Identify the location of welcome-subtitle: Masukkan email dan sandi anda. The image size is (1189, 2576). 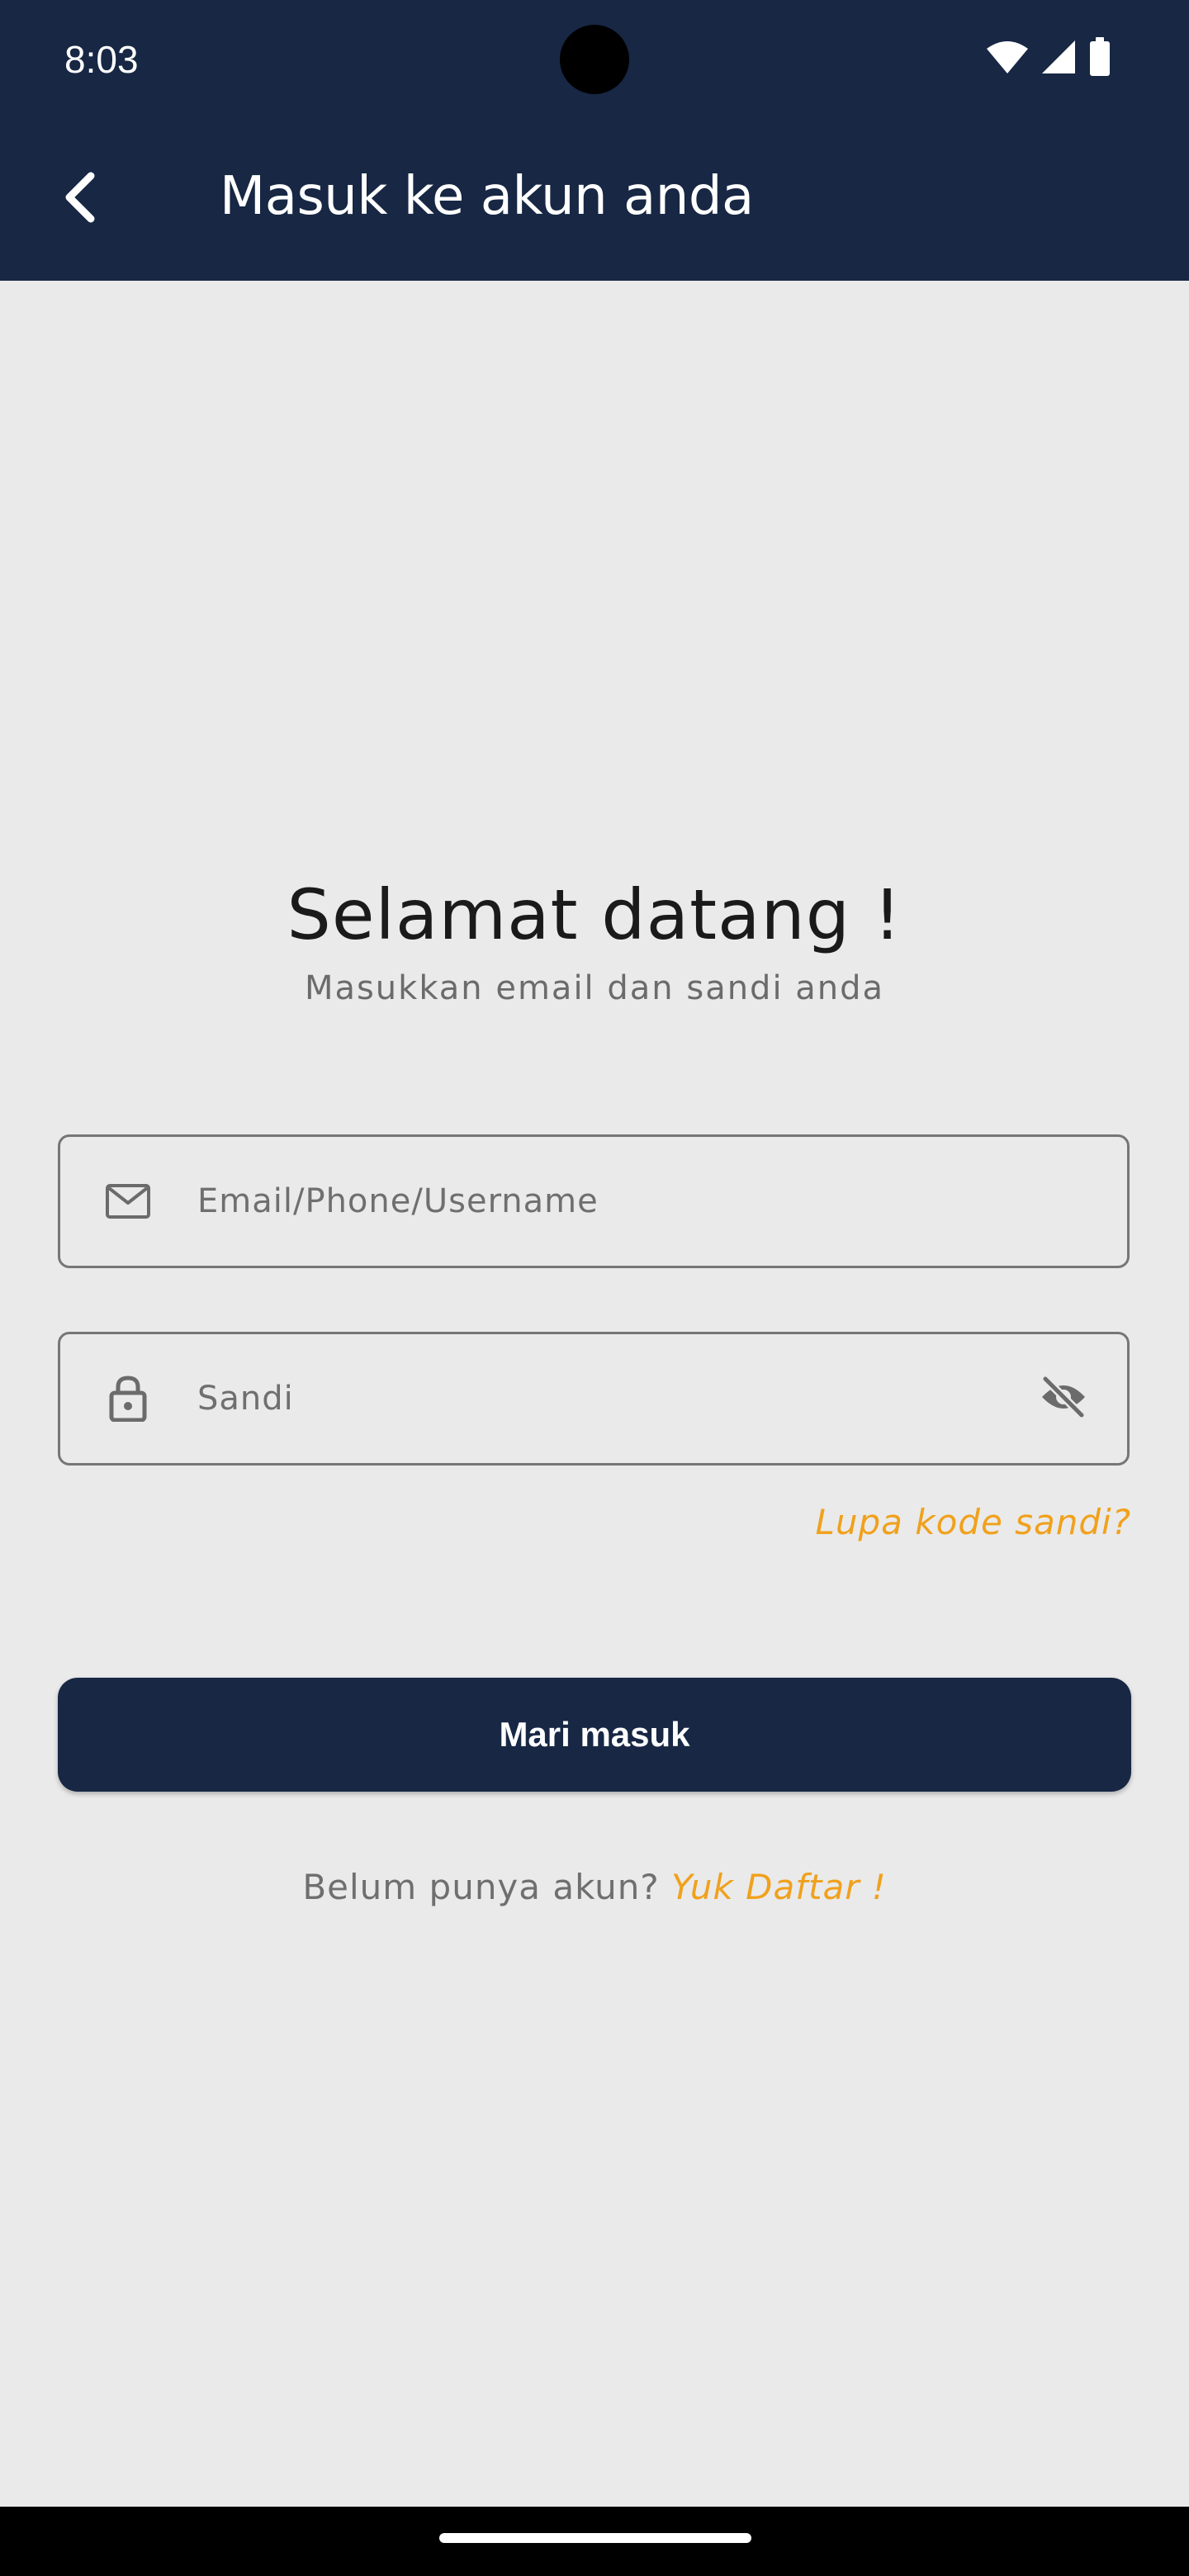
(594, 988).